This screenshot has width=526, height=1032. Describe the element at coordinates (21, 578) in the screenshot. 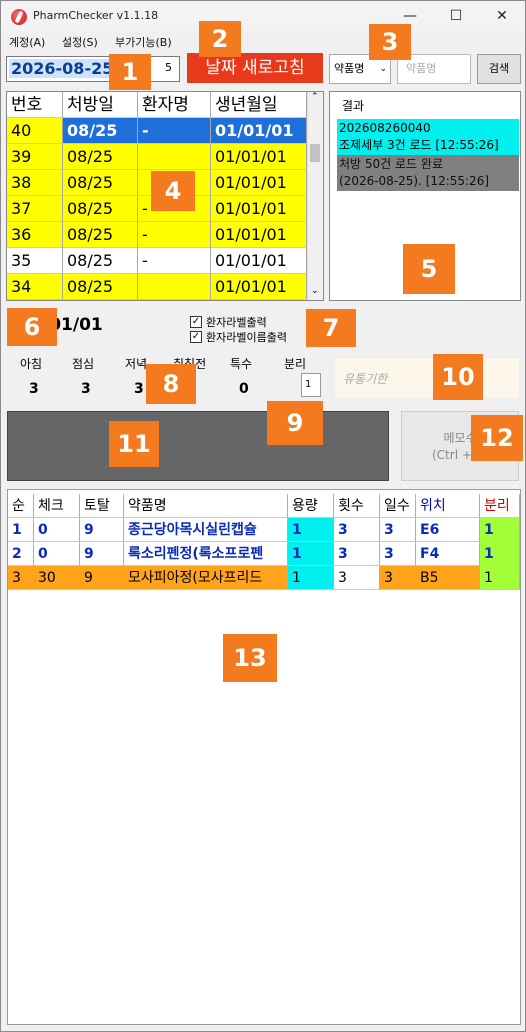

I see `drug-cell-seq: 3` at that location.